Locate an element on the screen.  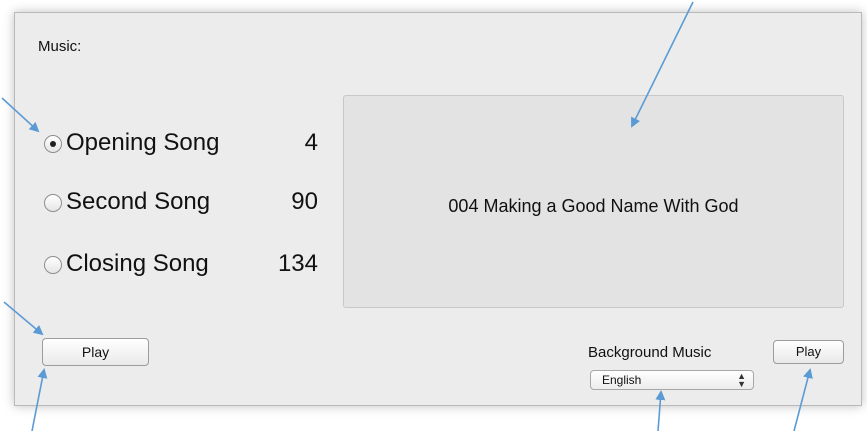
play-background-button: Play is located at coordinates (808, 352).